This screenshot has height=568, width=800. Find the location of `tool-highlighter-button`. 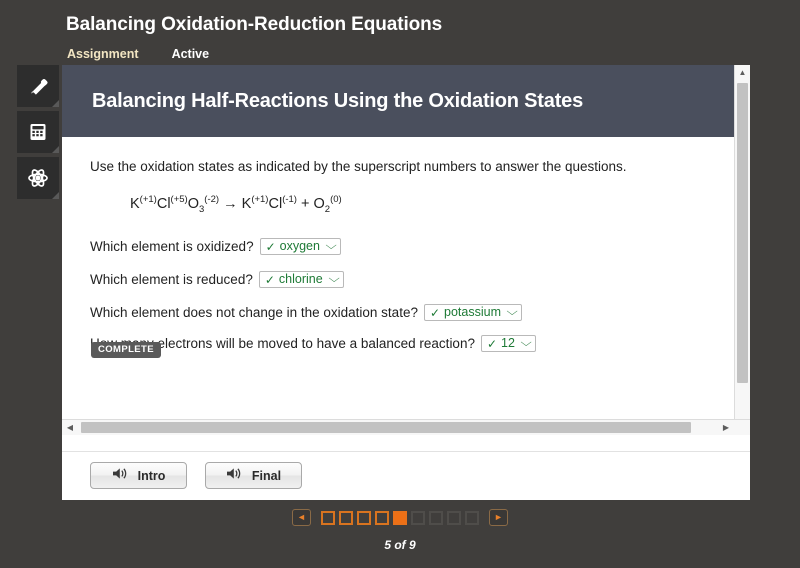

tool-highlighter-button is located at coordinates (38, 86).